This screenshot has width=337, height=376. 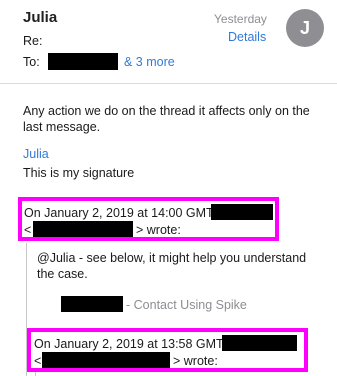 What do you see at coordinates (195, 361) in the screenshot?
I see `nested-quote-attribution-close: > wrote:` at bounding box center [195, 361].